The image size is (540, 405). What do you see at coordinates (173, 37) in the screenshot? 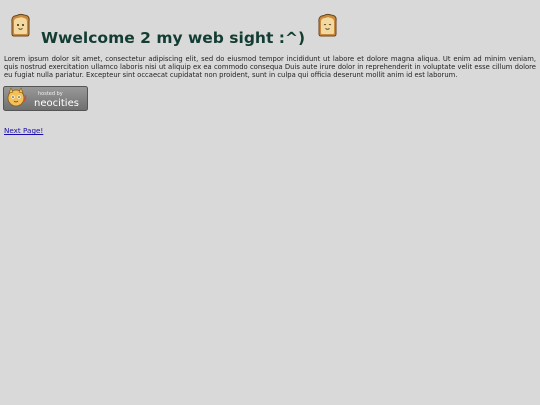
I see `page-title: Wwelcome 2 my web sight :^)` at bounding box center [173, 37].